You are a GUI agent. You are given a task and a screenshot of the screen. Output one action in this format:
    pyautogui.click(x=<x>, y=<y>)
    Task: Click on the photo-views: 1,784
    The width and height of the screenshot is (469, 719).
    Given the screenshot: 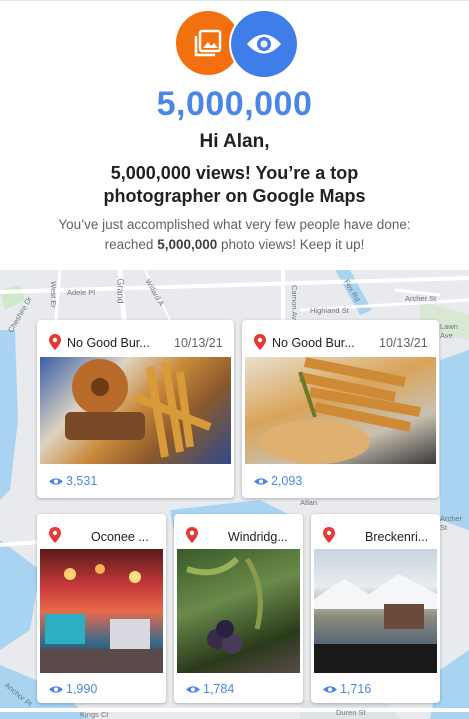 What is the action you would take?
    pyautogui.click(x=219, y=689)
    